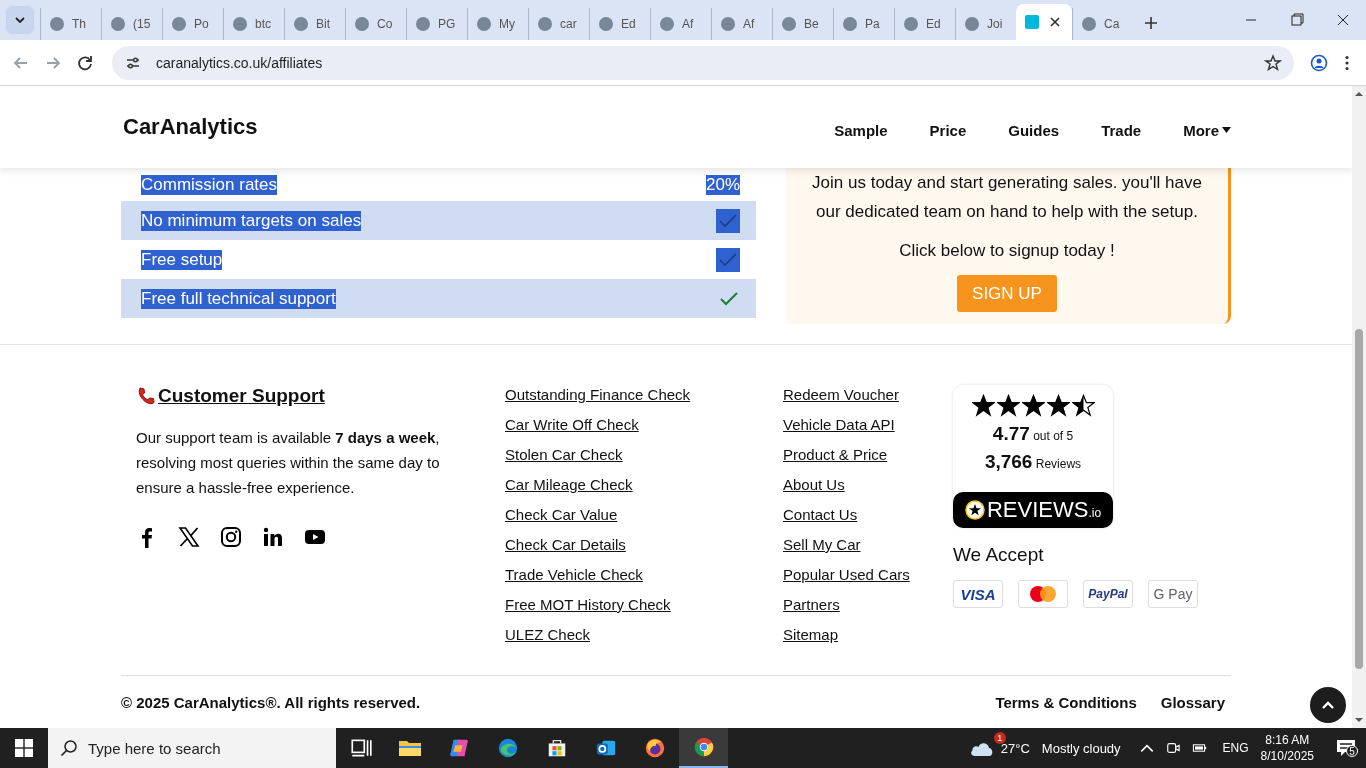 This screenshot has width=1366, height=768. Describe the element at coordinates (1066, 702) in the screenshot. I see `legal-link: Terms & Conditions` at that location.